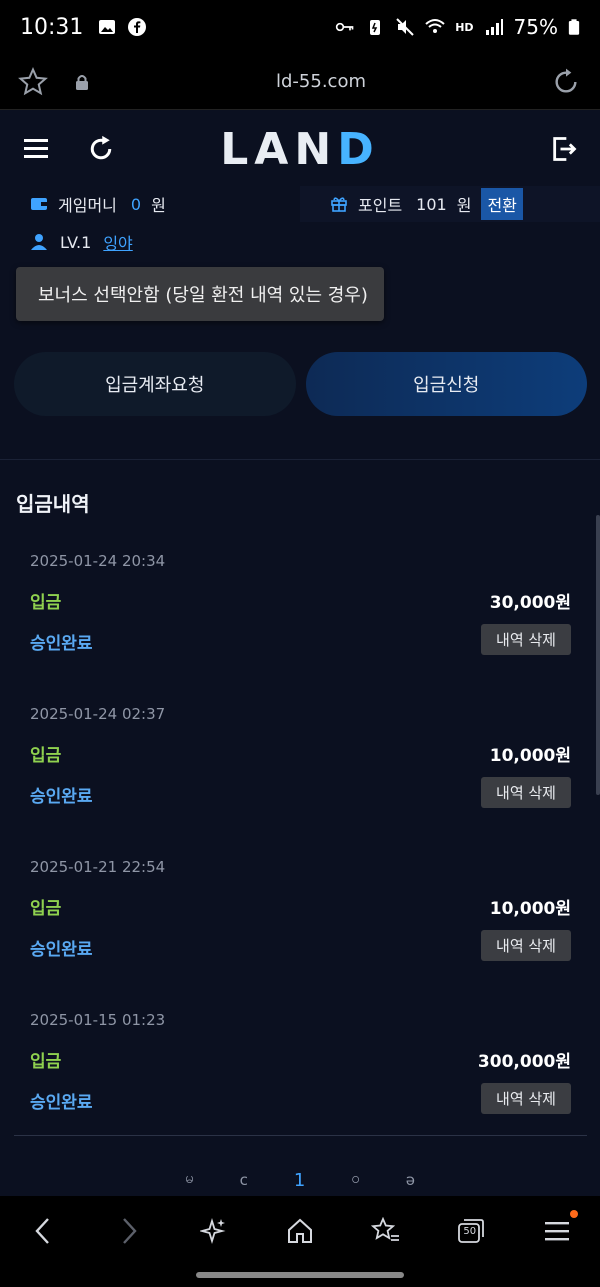 The image size is (600, 1287). Describe the element at coordinates (494, 27) in the screenshot. I see `signal-icon` at that location.